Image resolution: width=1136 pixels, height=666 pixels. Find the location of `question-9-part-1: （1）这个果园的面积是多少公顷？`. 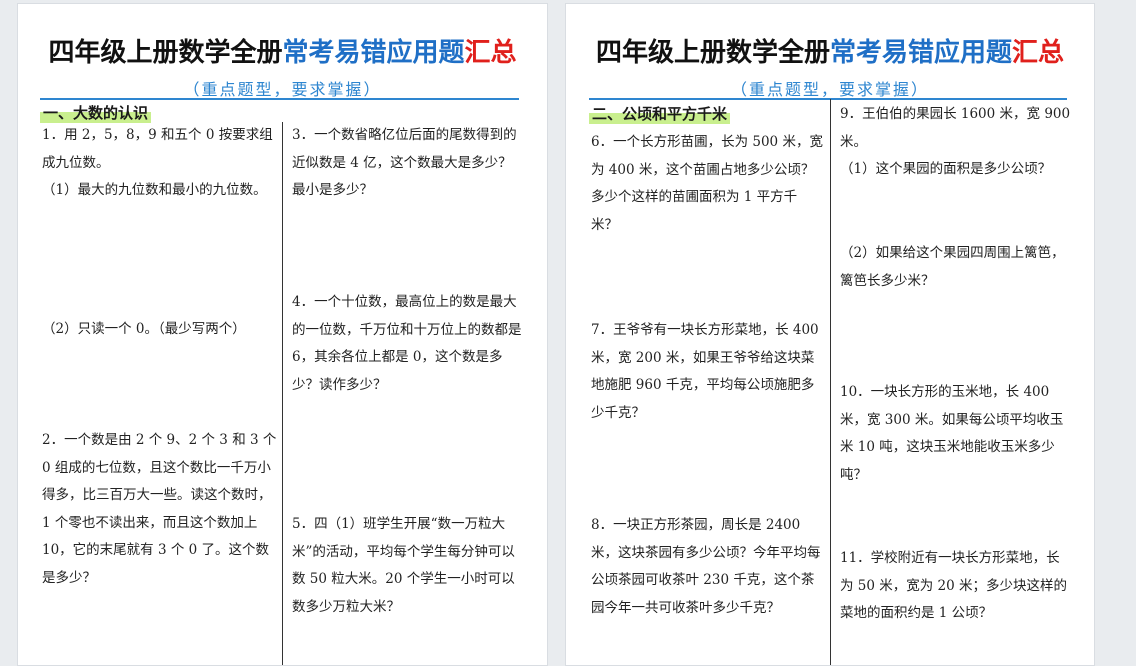

question-9-part-1: （1）这个果园的面积是多少公顷？ is located at coordinates (946, 169).